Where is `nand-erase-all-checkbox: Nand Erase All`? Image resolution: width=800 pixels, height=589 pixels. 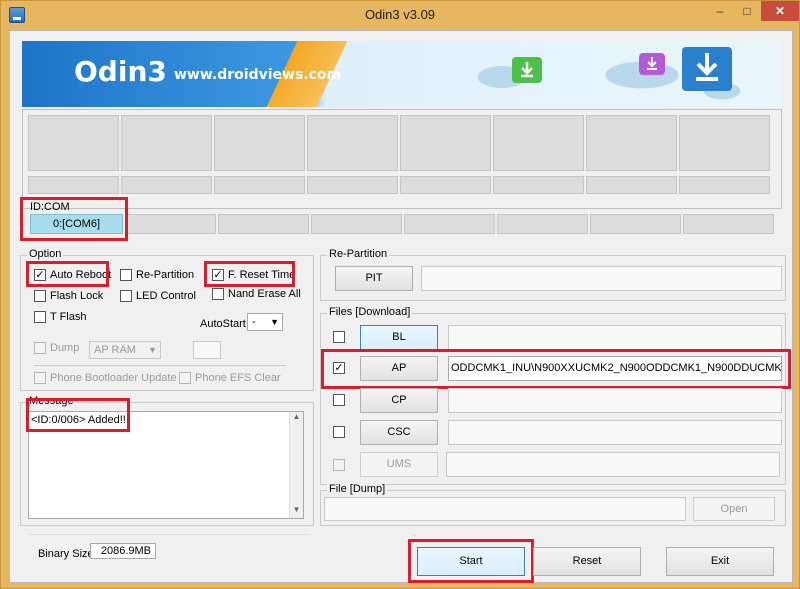 nand-erase-all-checkbox: Nand Erase All is located at coordinates (256, 294).